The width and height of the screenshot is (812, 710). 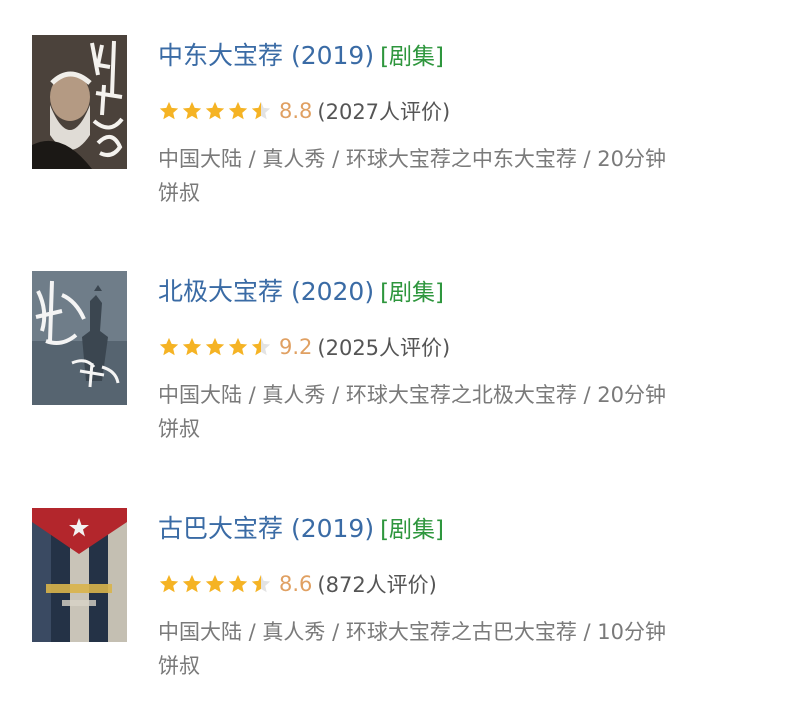 I want to click on title-row: 古巴大宝荐 (2019) [剧集], so click(x=301, y=529).